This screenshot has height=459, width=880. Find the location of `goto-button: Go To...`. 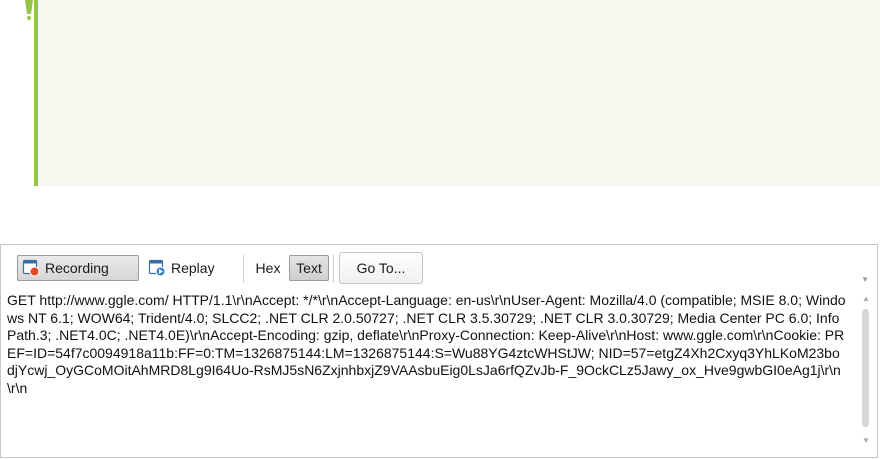

goto-button: Go To... is located at coordinates (381, 268).